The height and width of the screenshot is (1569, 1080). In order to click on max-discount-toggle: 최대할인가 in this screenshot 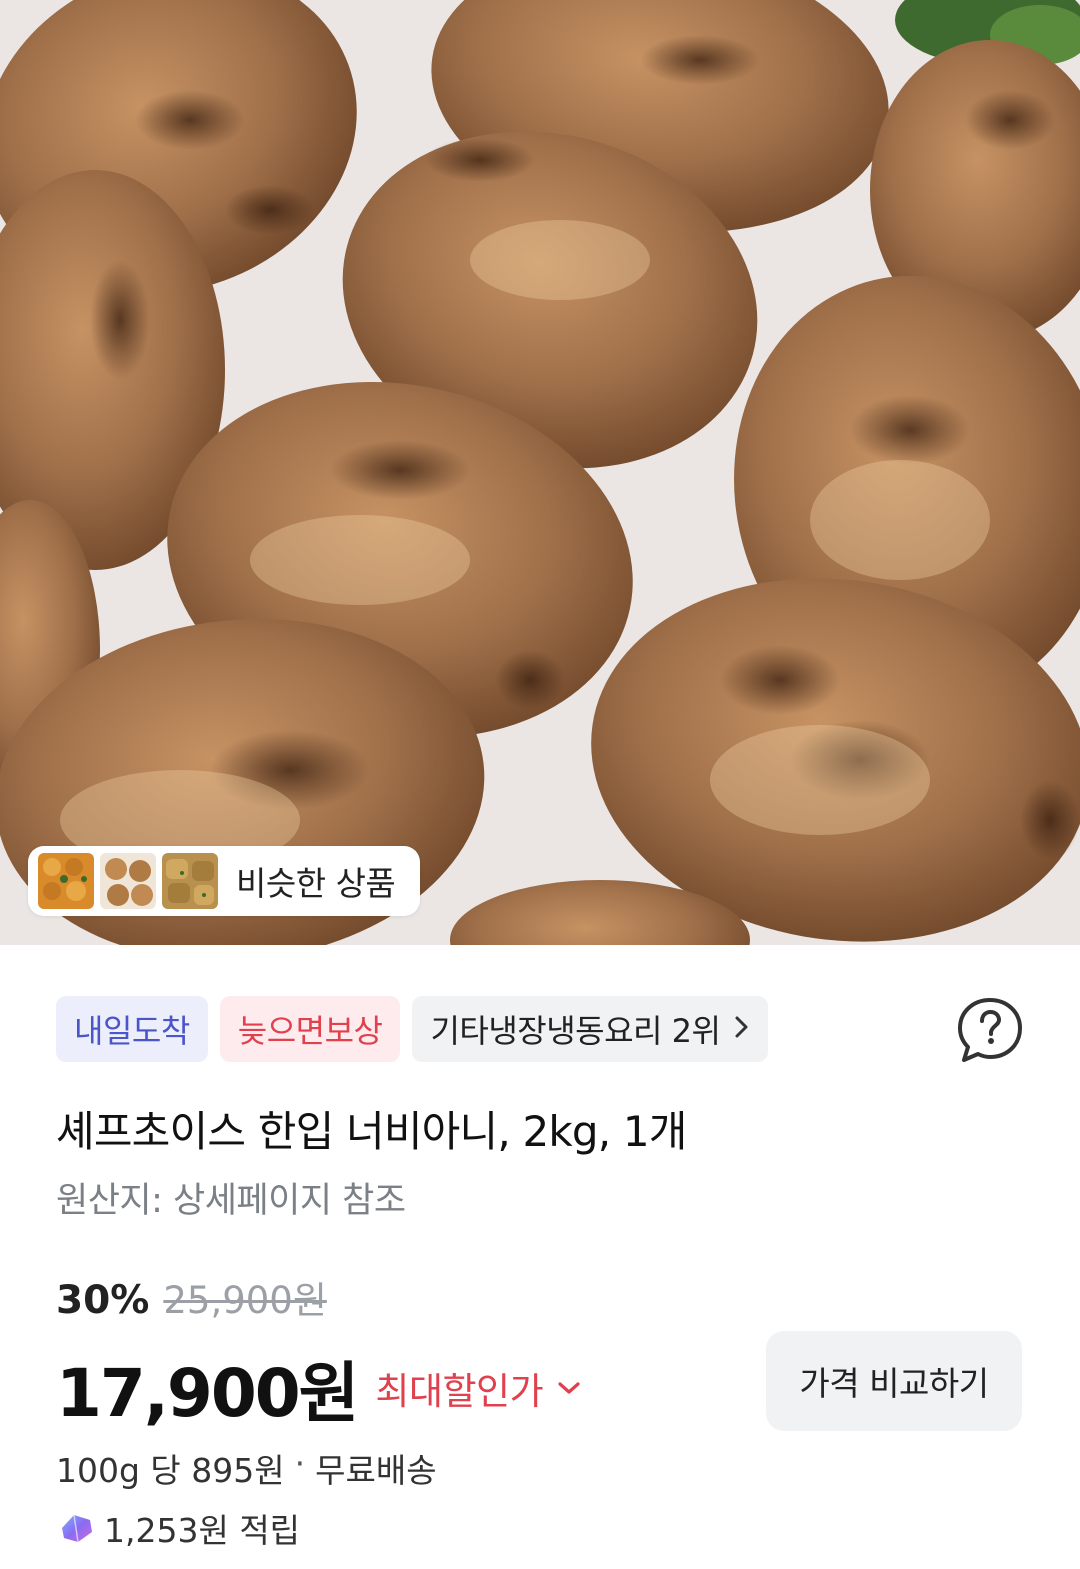, I will do `click(478, 1388)`.